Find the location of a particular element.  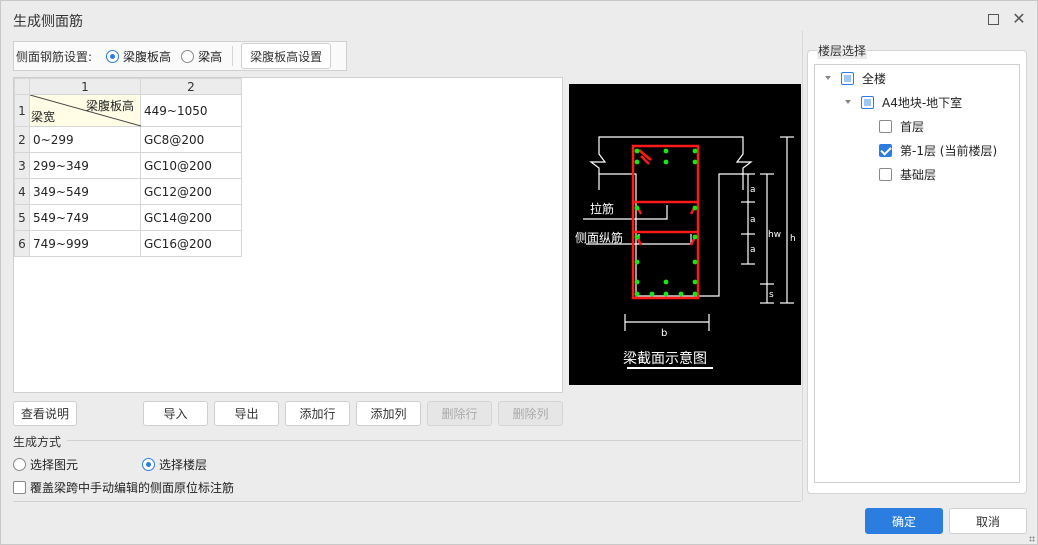

tree-item-first-floor: 首层 is located at coordinates (901, 126).